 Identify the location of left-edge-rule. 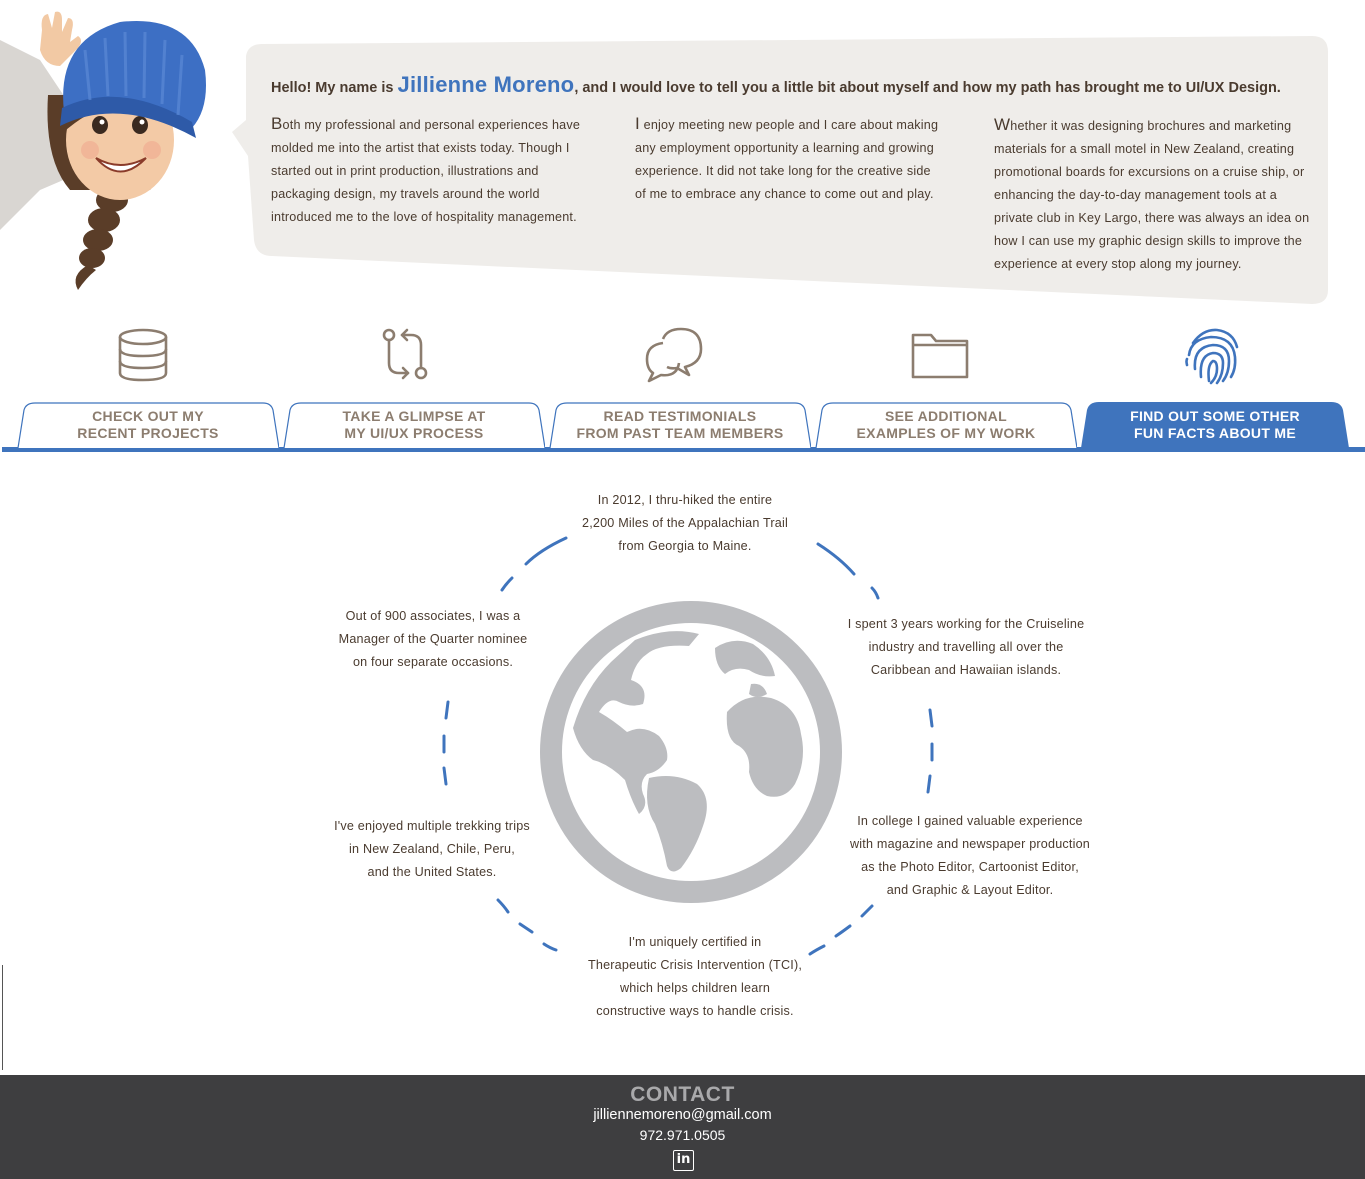
(2, 1017).